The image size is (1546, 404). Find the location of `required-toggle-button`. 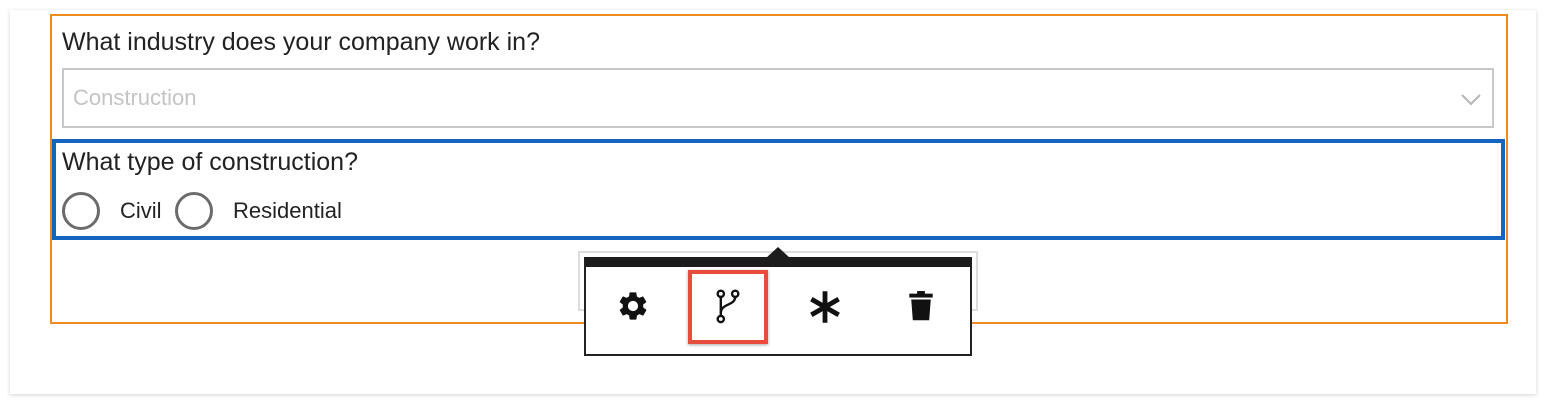

required-toggle-button is located at coordinates (825, 307).